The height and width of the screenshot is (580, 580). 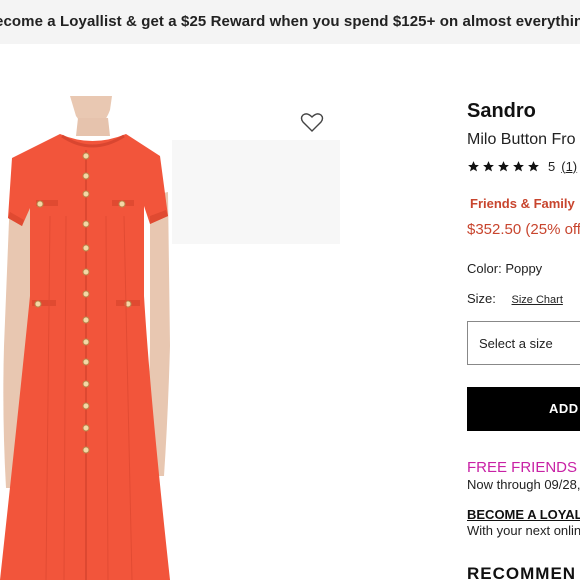 I want to click on sale-price: $352.50 (25% off), so click(x=523, y=229).